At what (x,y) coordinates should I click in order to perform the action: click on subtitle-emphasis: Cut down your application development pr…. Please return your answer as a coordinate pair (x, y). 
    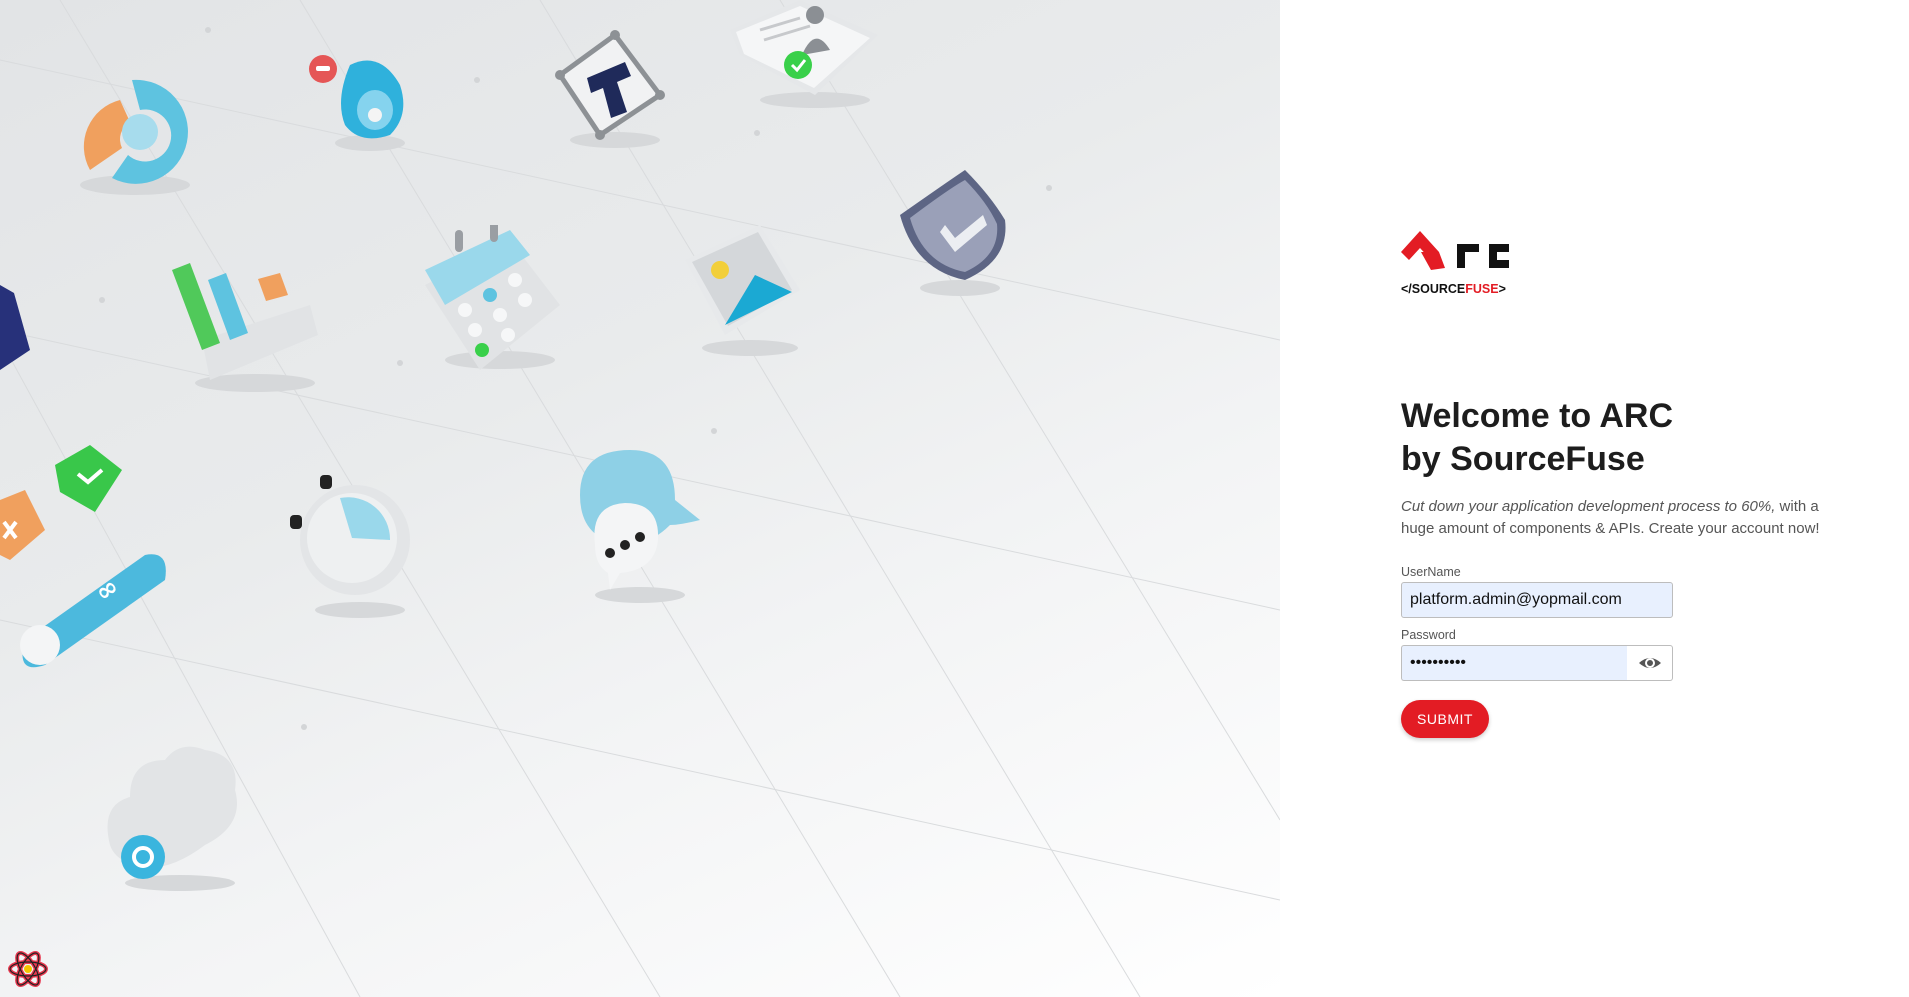
    Looking at the image, I should click on (1588, 506).